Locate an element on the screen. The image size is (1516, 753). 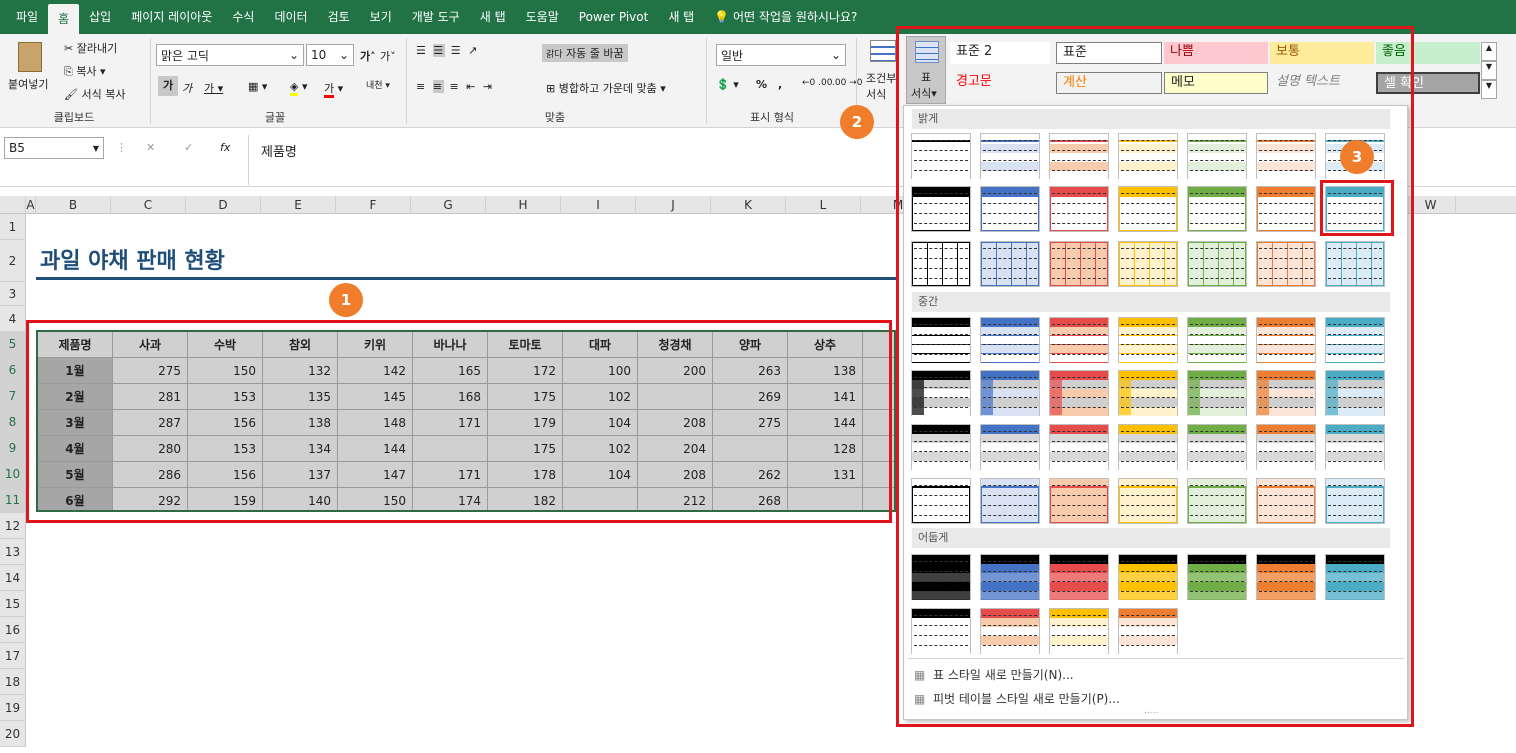
wrap-text-button: 갉다 자동 줄 바꿈 is located at coordinates (585, 53).